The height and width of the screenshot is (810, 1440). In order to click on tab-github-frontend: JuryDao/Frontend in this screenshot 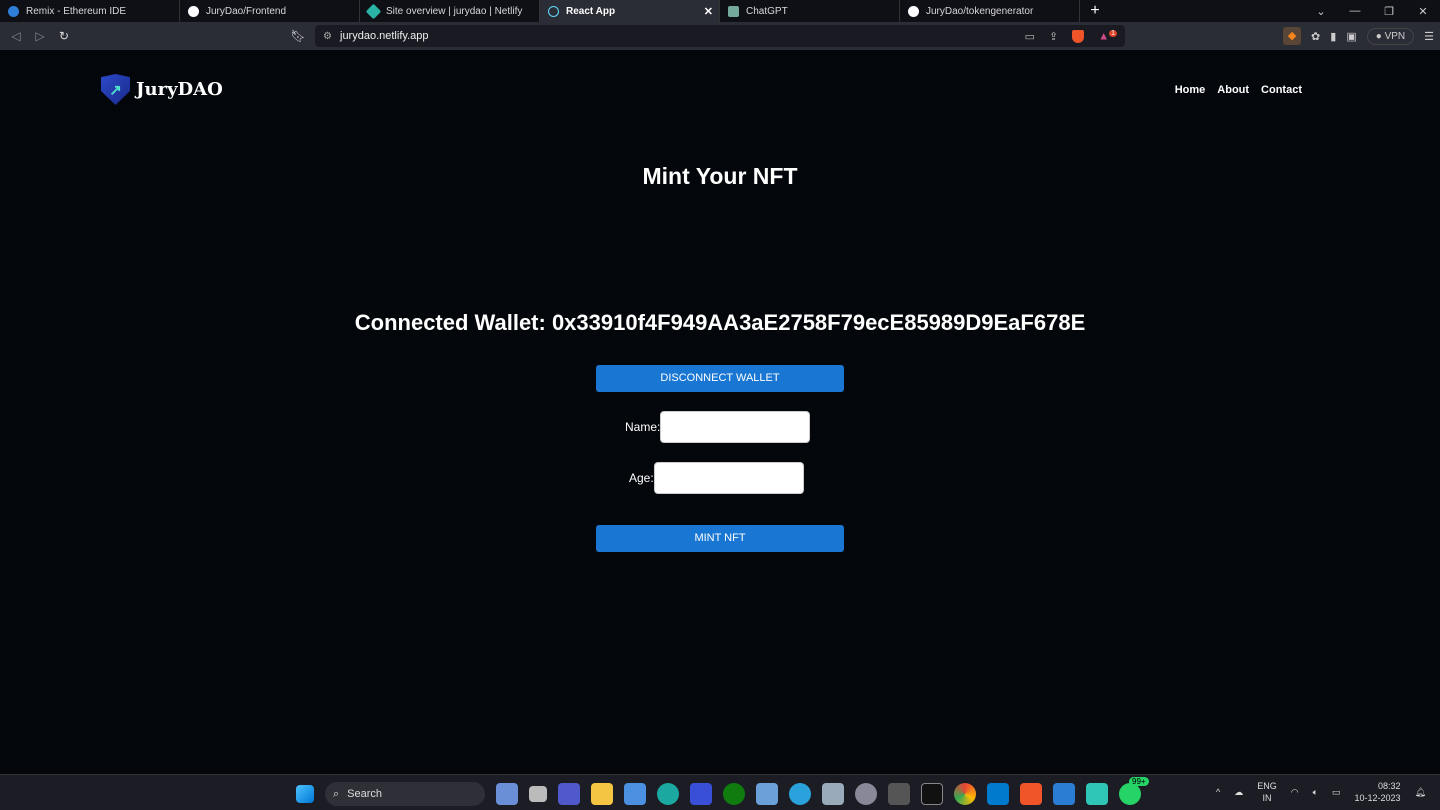, I will do `click(270, 11)`.